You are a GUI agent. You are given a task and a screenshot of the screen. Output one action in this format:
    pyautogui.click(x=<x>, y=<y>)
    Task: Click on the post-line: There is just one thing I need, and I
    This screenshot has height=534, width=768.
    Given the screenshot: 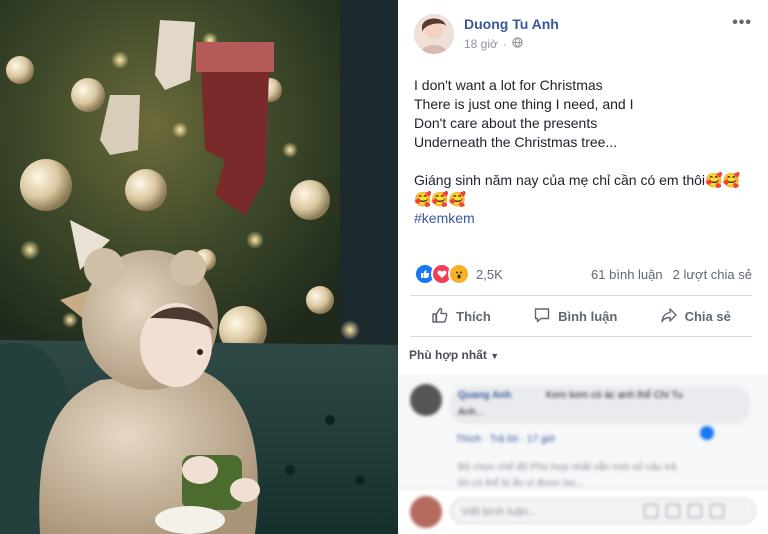 What is the action you would take?
    pyautogui.click(x=524, y=104)
    